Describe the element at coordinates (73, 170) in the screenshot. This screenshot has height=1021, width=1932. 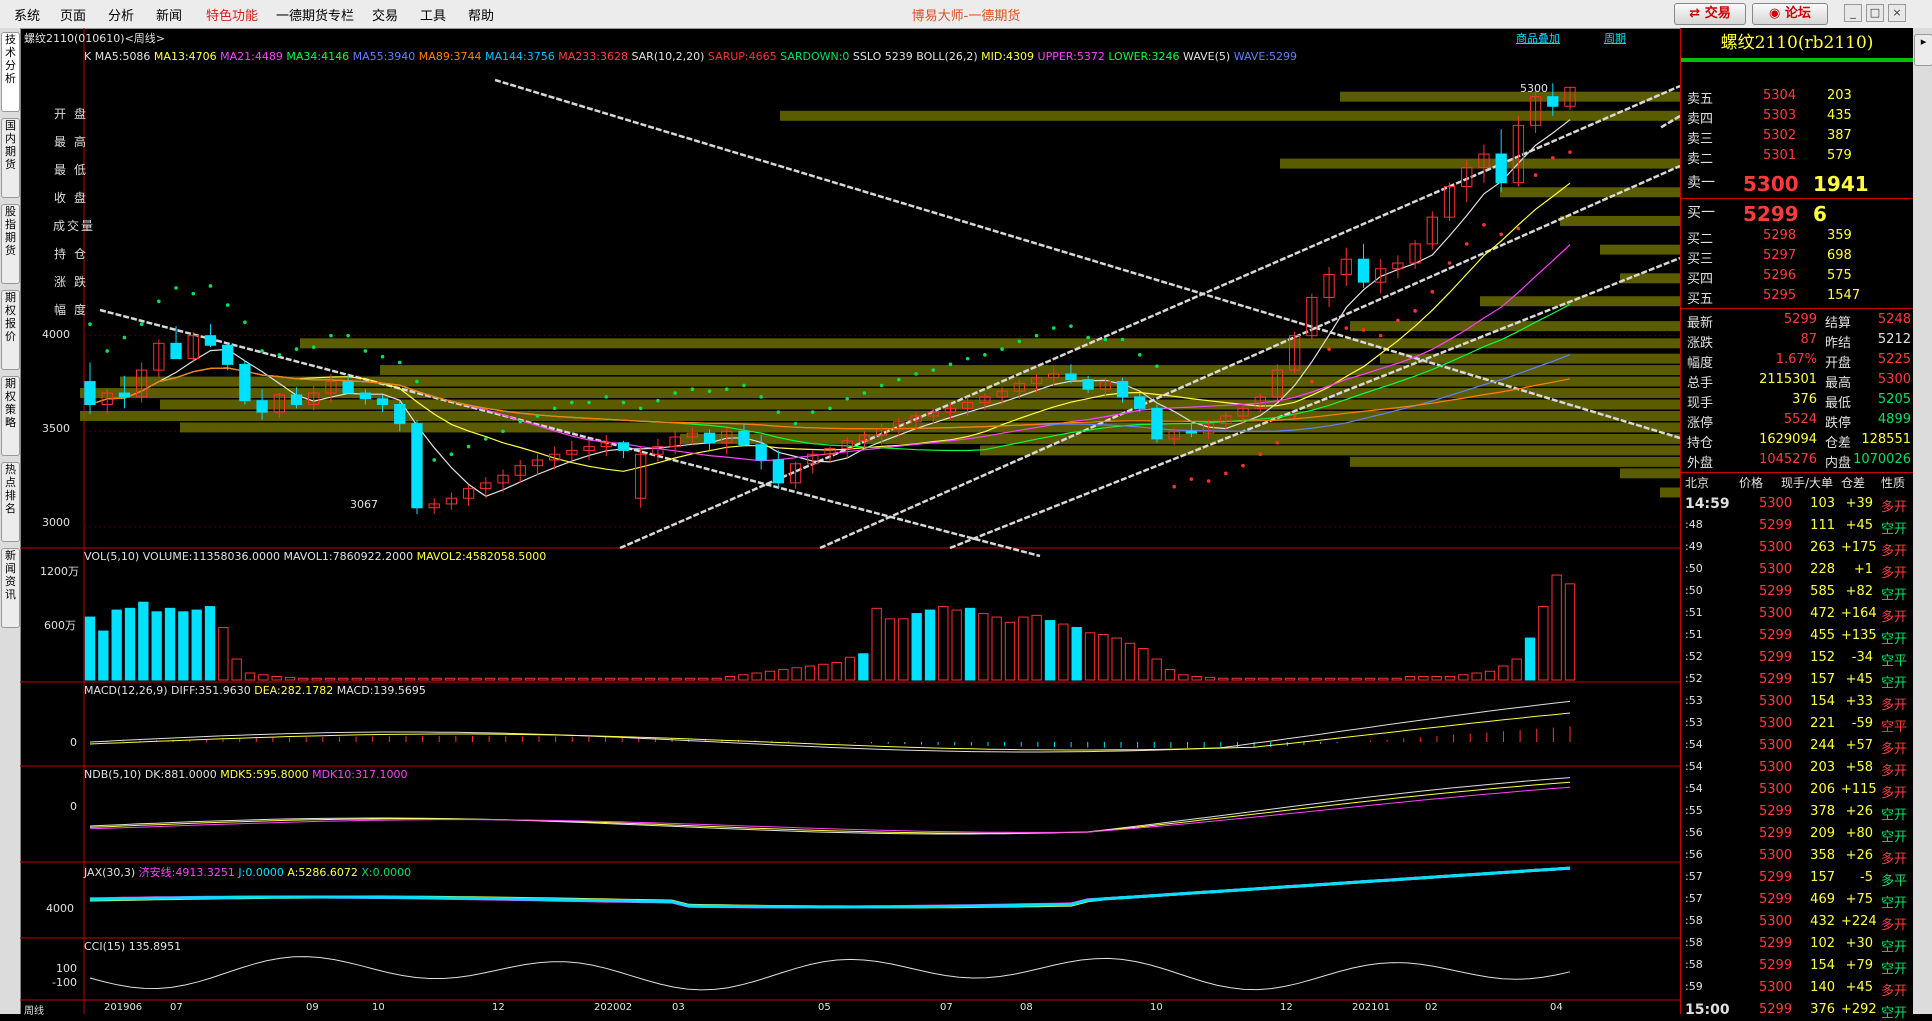
I see `label-low: 最低` at that location.